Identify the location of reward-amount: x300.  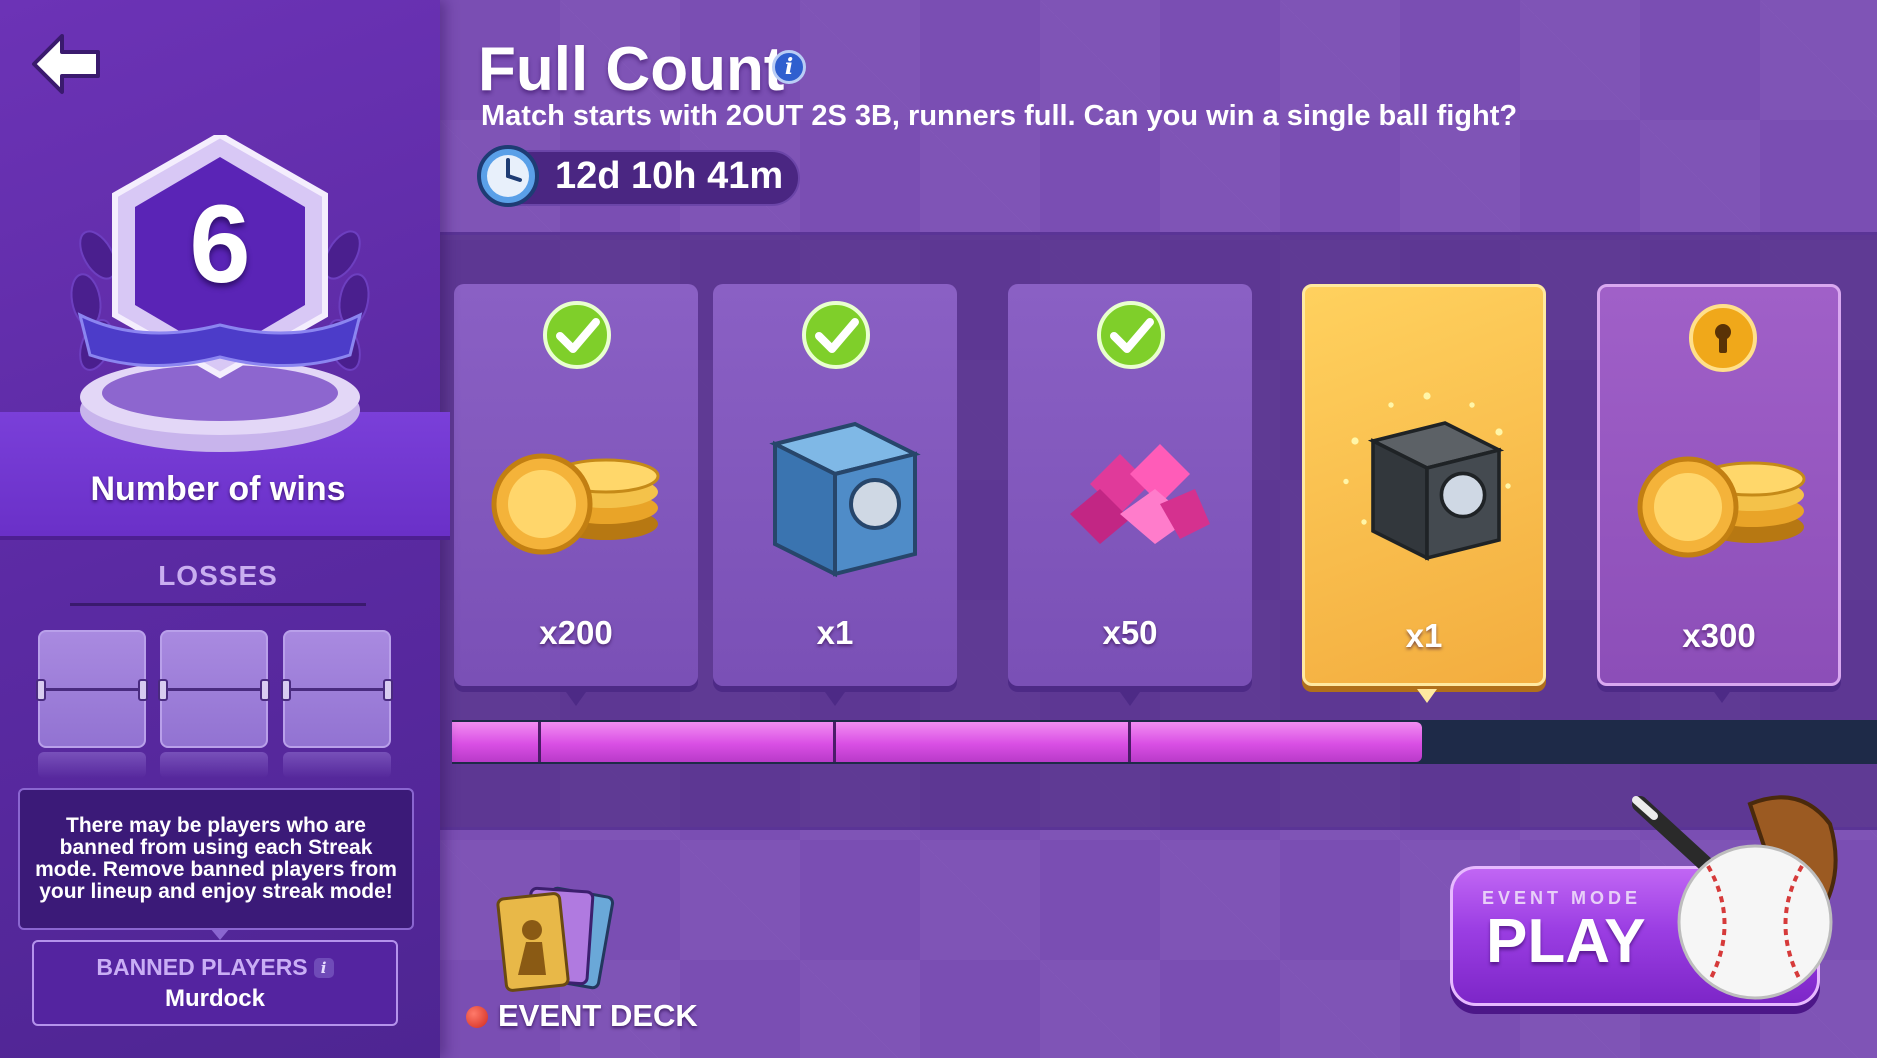
(1719, 635).